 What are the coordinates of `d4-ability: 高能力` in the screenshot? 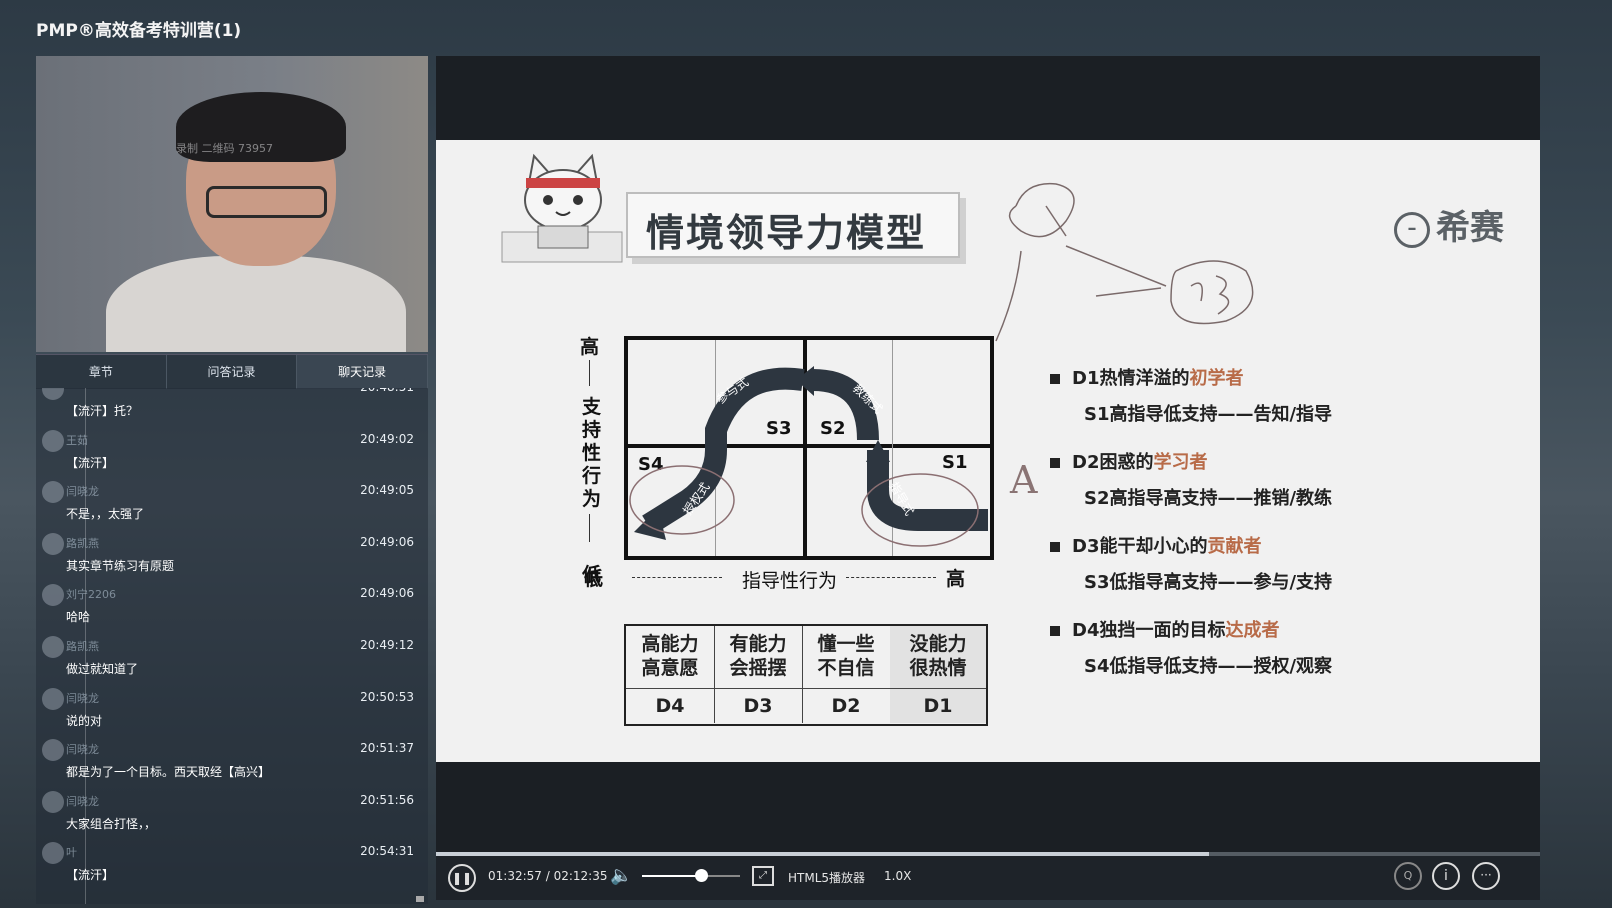 It's located at (670, 644).